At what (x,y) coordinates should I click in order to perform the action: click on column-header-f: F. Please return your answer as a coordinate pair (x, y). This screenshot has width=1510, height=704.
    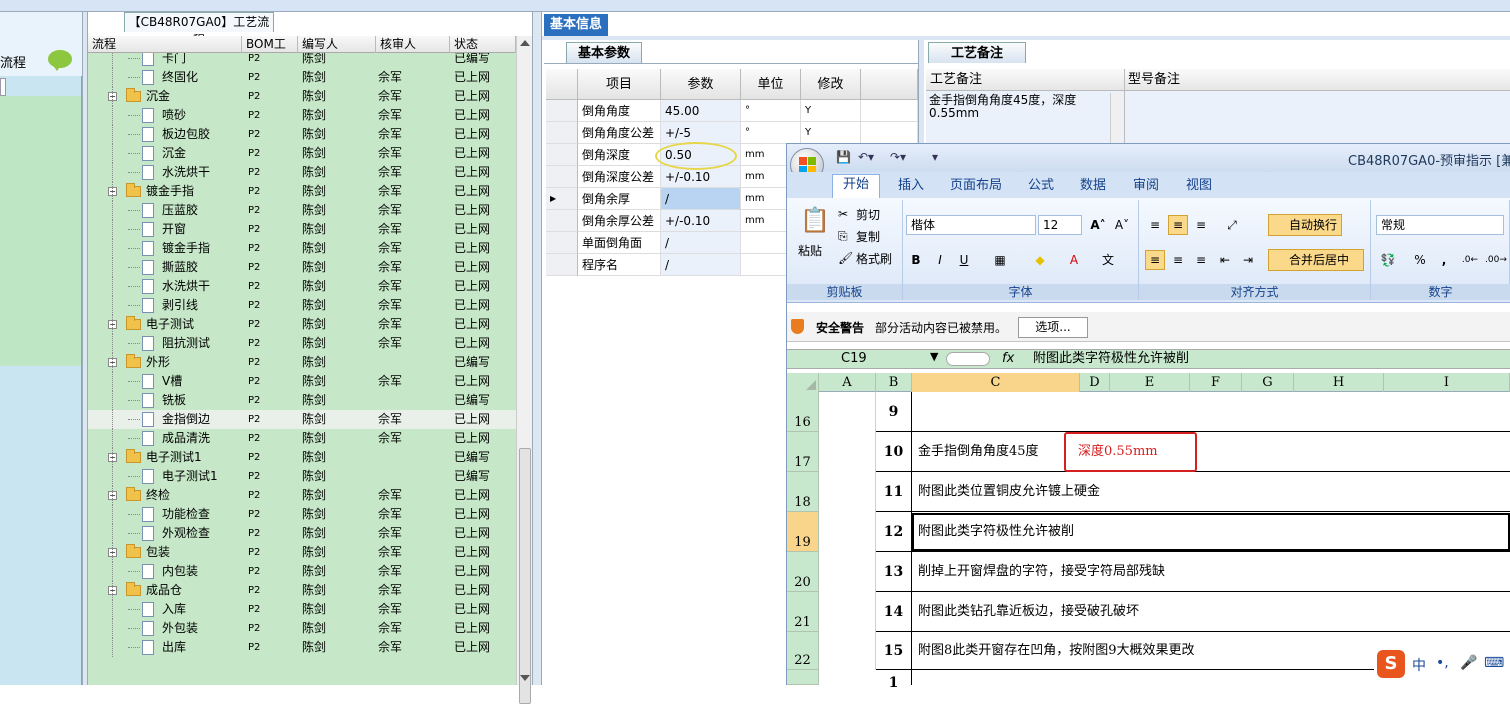
    Looking at the image, I should click on (1216, 382).